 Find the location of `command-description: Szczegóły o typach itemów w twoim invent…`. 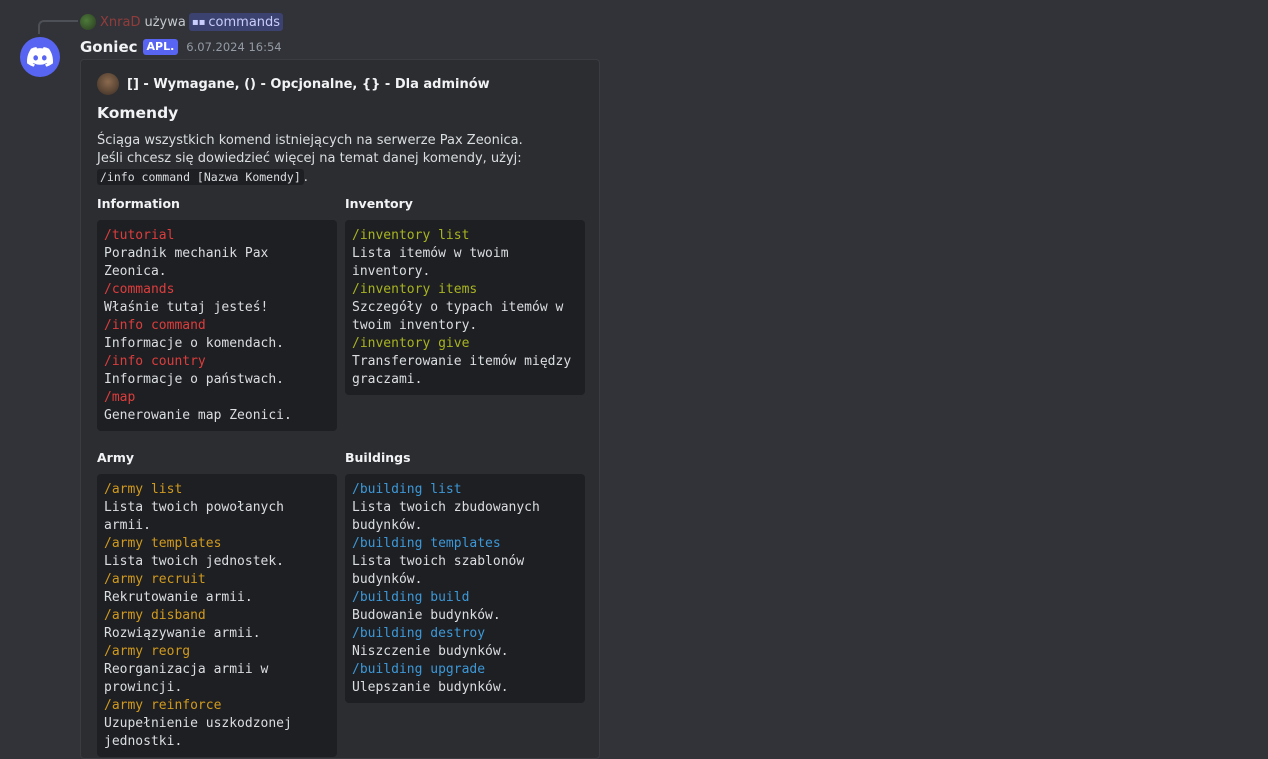

command-description: Szczegóły o typach itemów w twoim invent… is located at coordinates (458, 316).